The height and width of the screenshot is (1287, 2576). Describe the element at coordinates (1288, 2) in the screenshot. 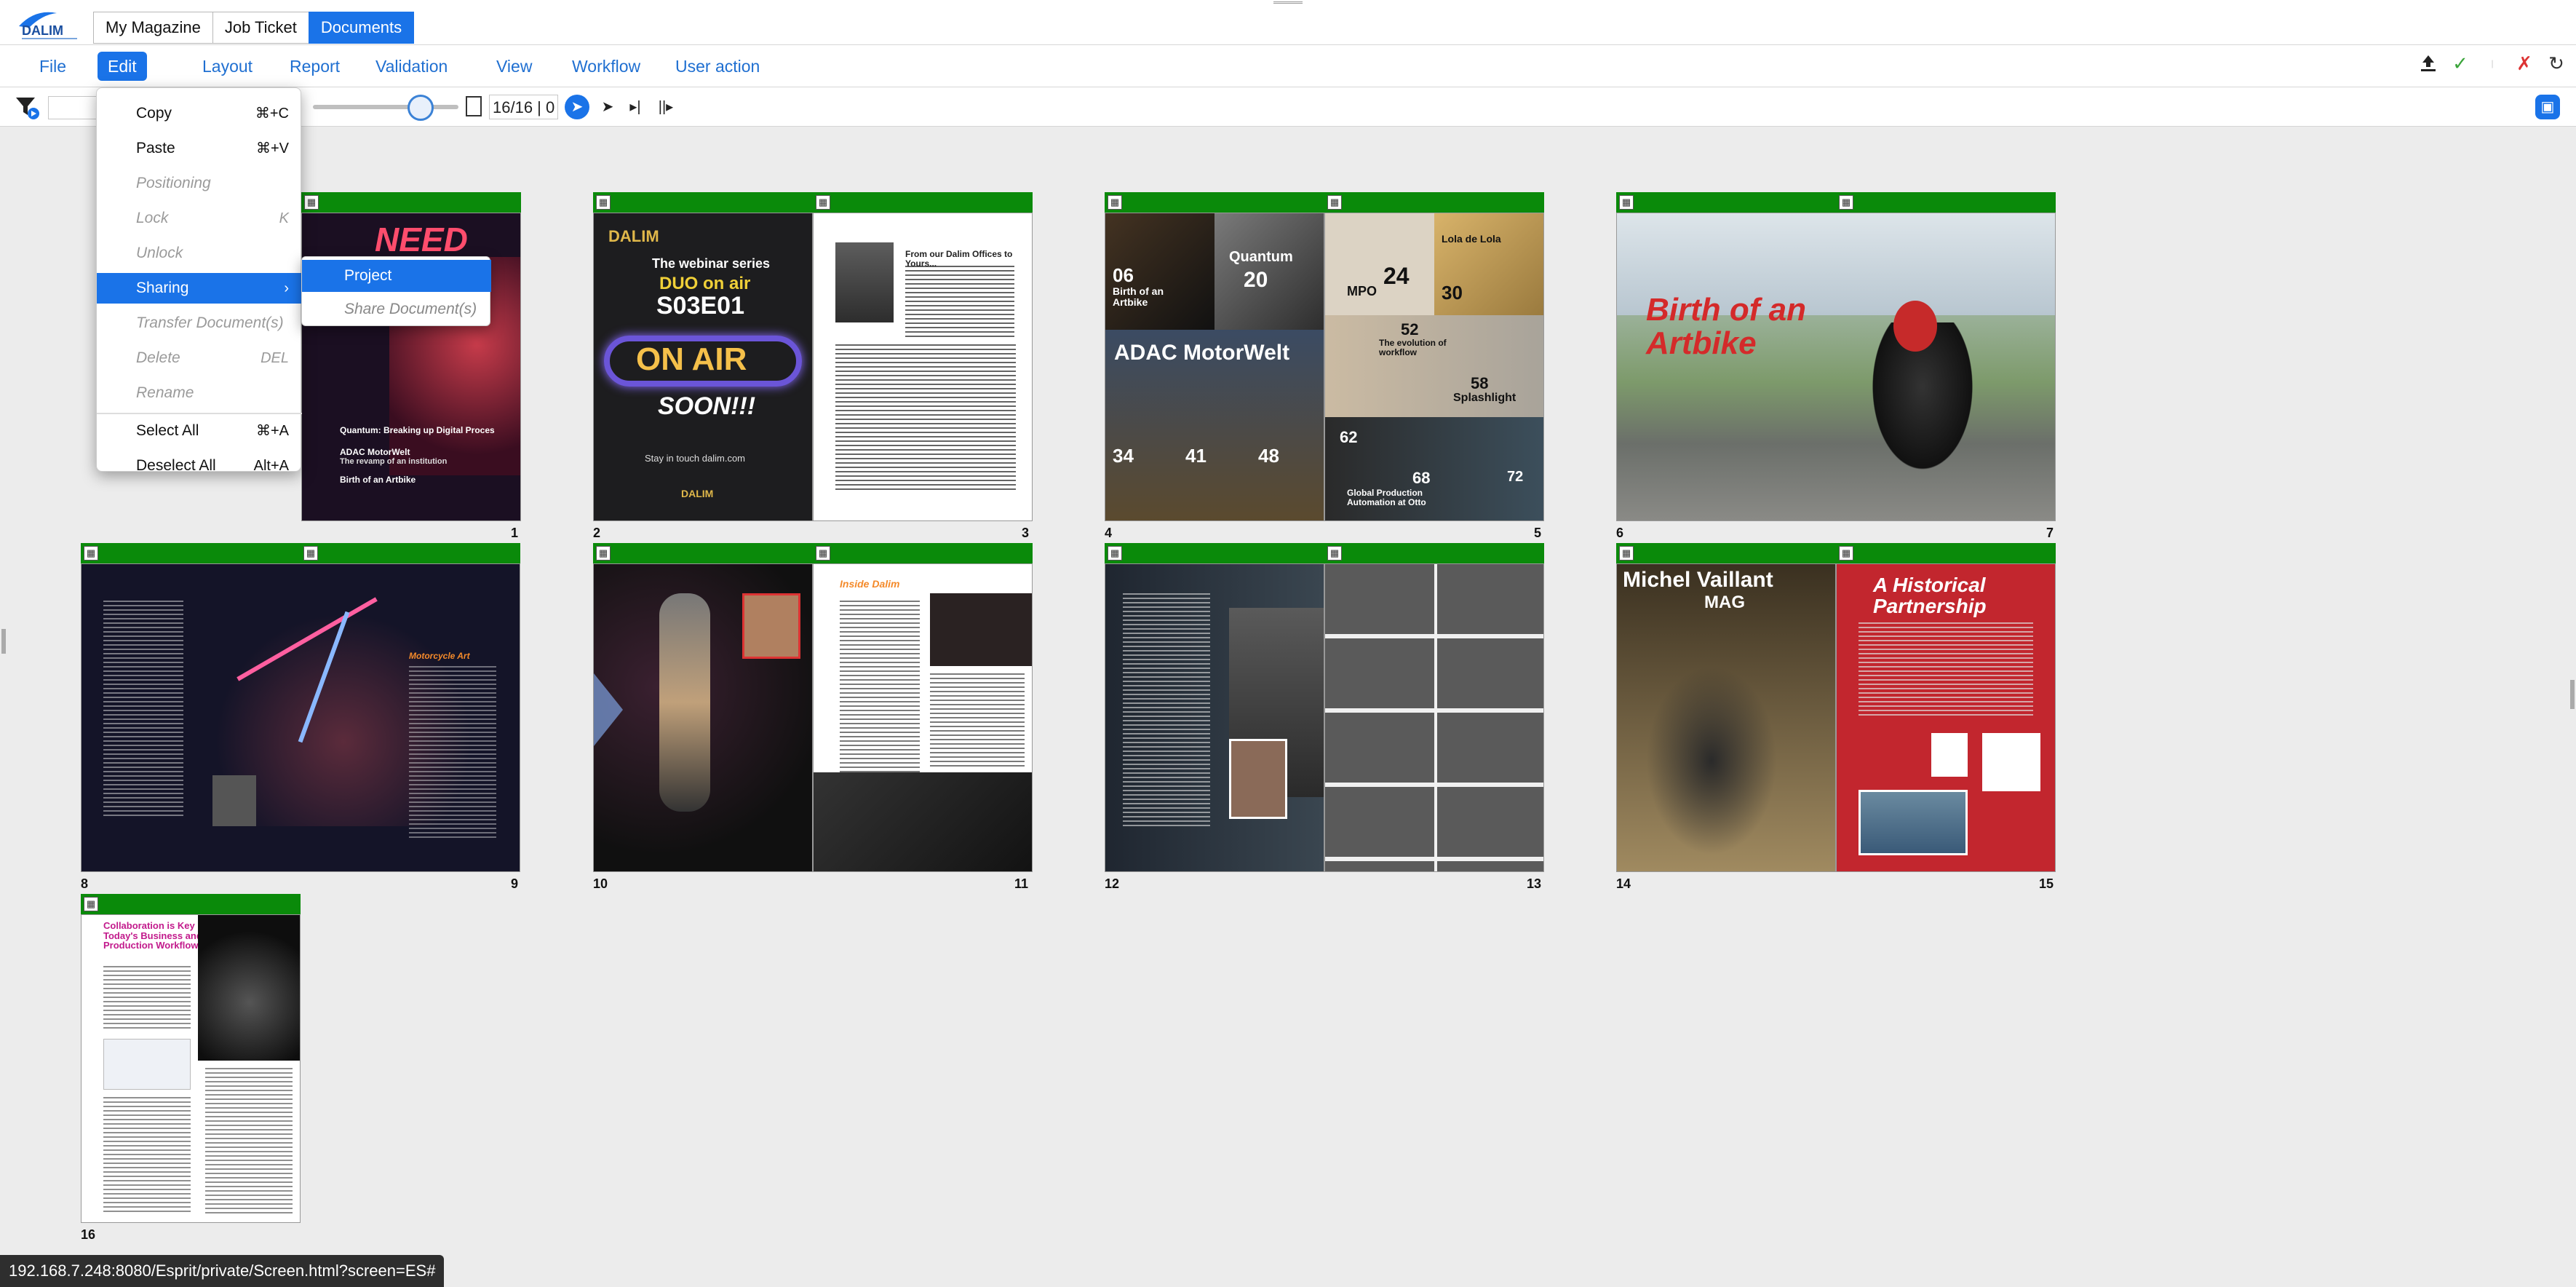

I see `window-grip` at that location.